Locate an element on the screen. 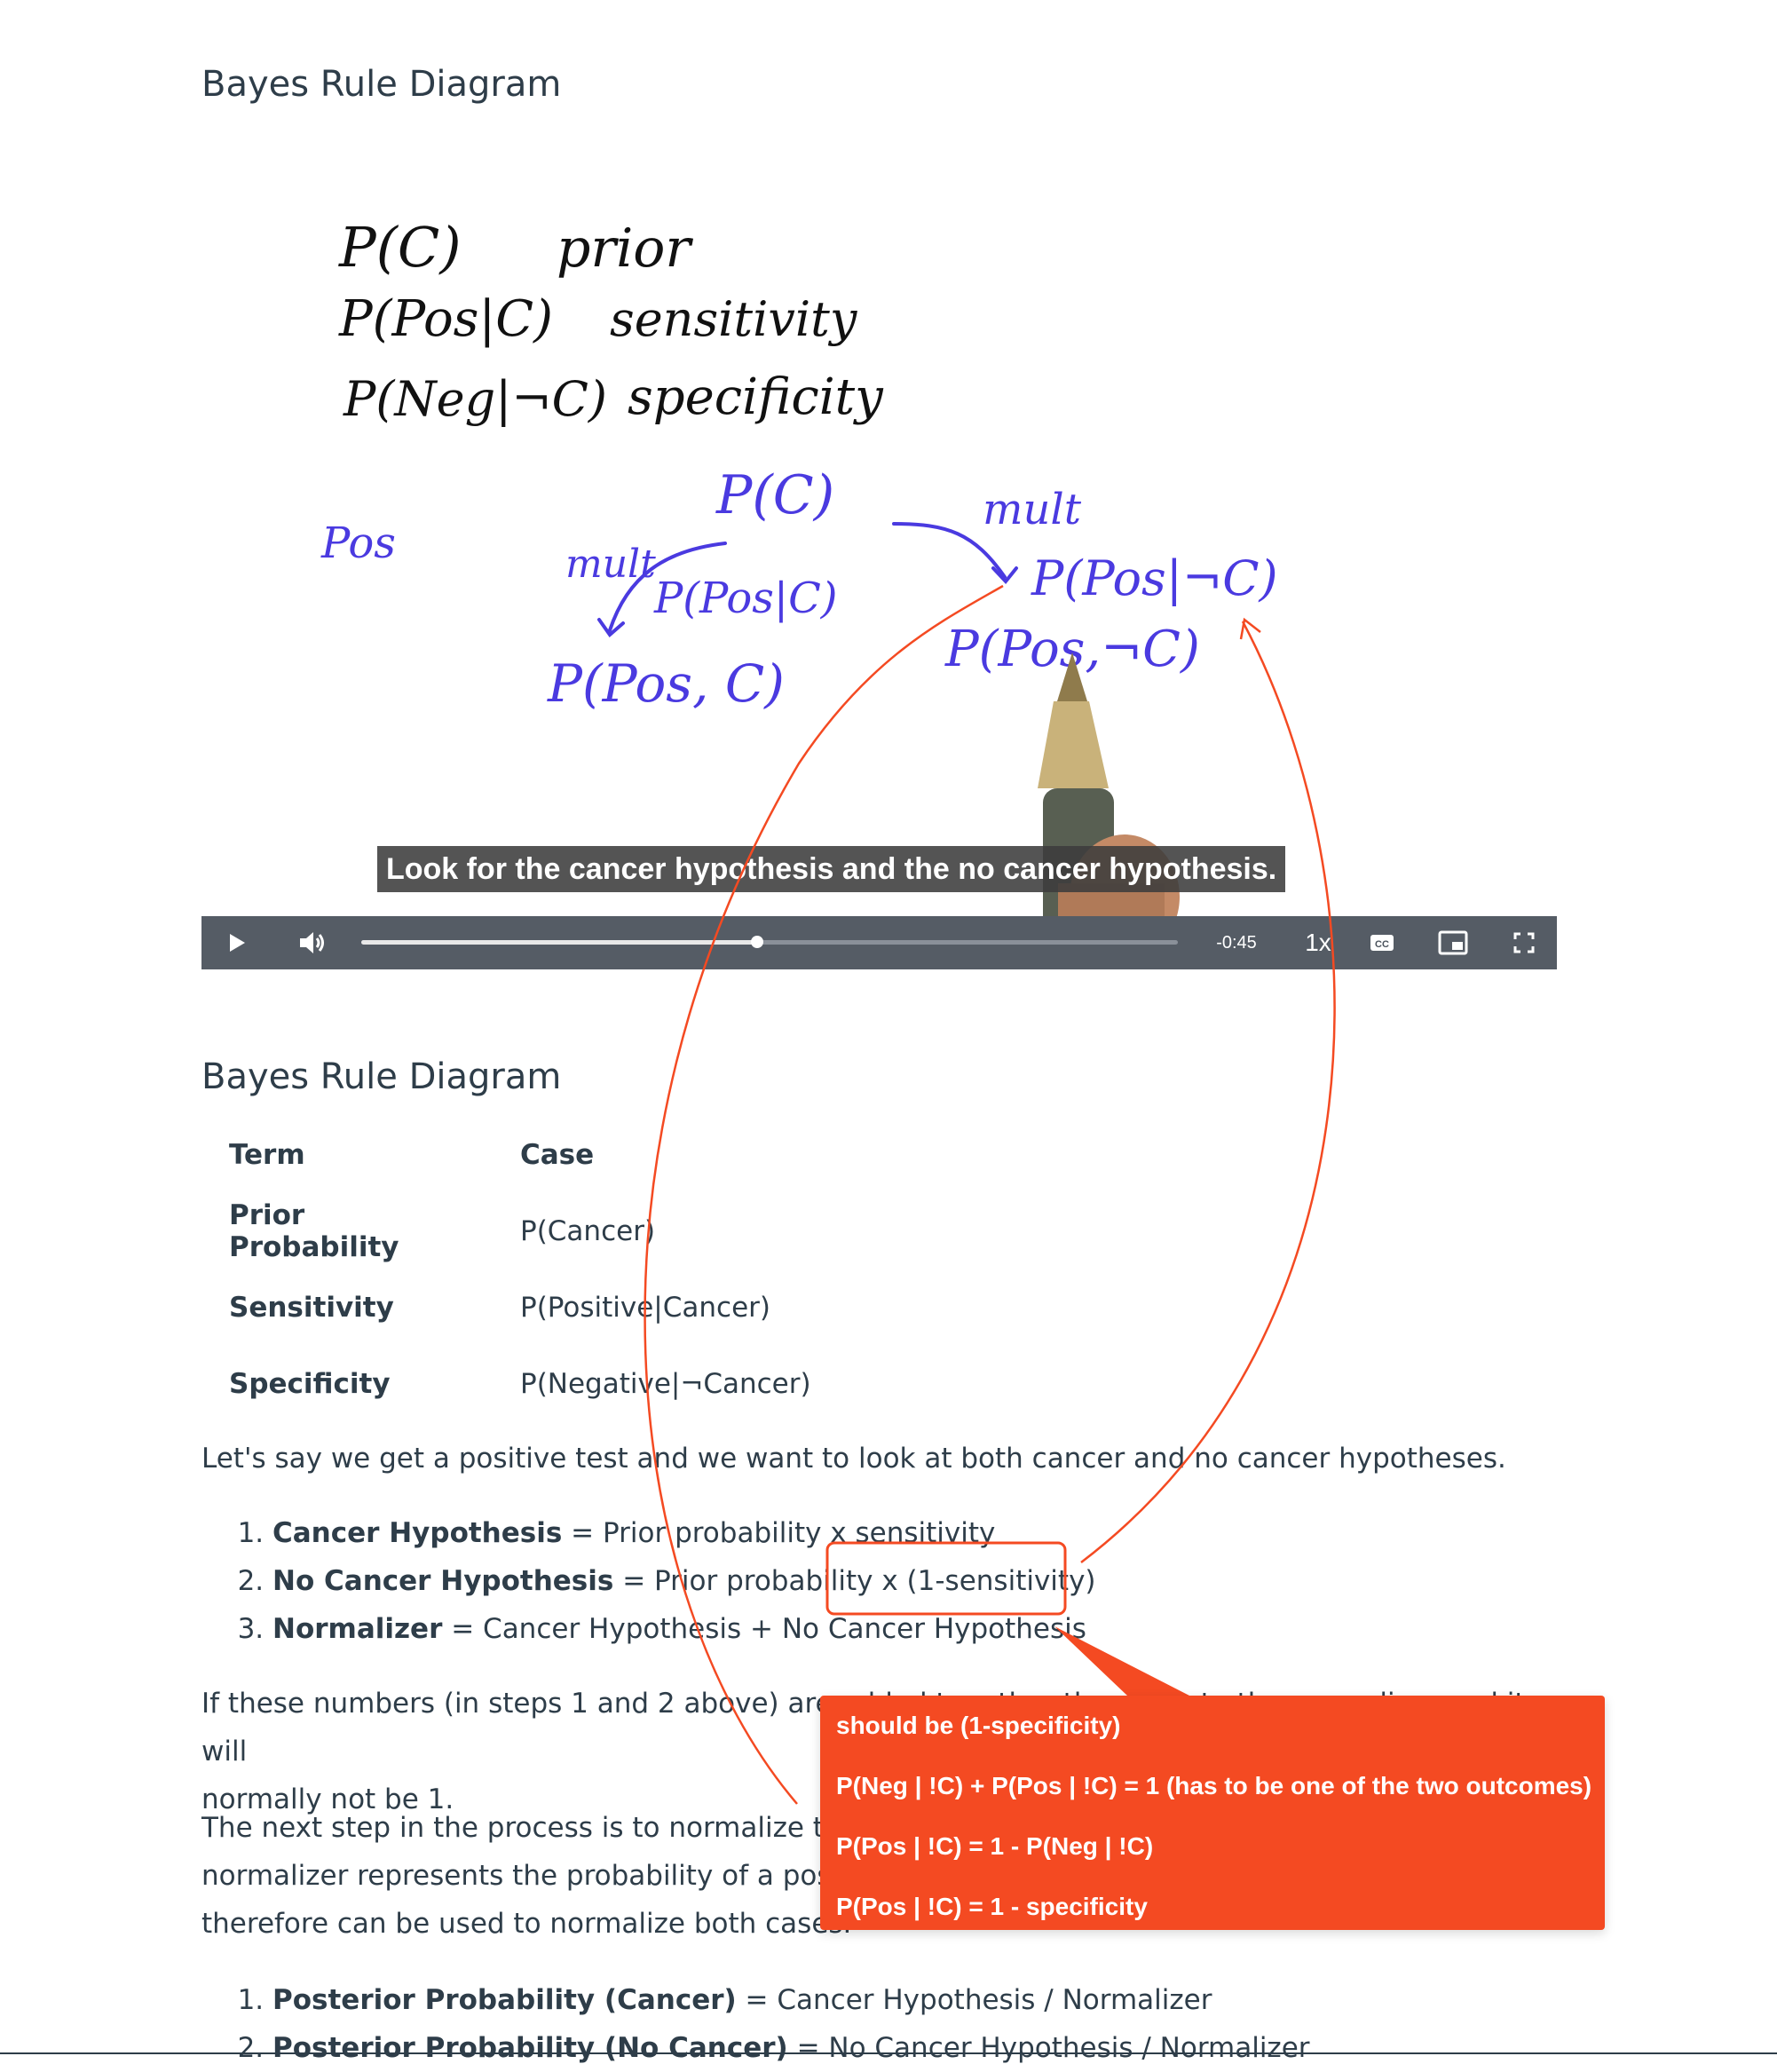 This screenshot has height=2072, width=1777. step-term: No Cancer Hypothesis is located at coordinates (443, 1581).